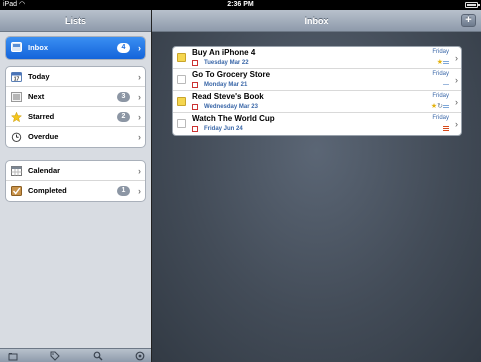  Describe the element at coordinates (226, 85) in the screenshot. I see `task-date: Monday Mar 21` at that location.